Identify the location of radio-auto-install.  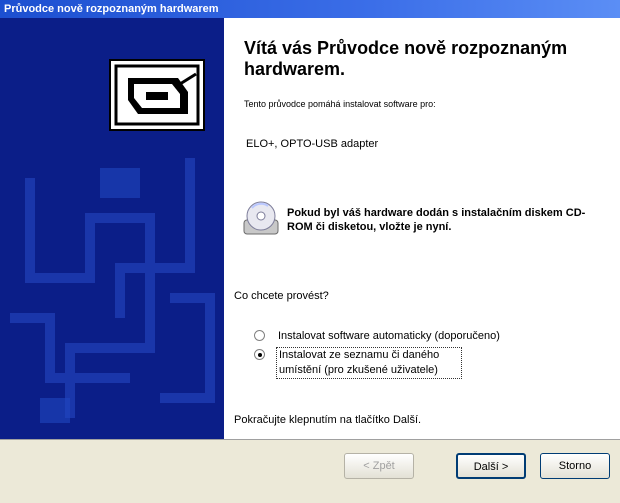
(259, 335).